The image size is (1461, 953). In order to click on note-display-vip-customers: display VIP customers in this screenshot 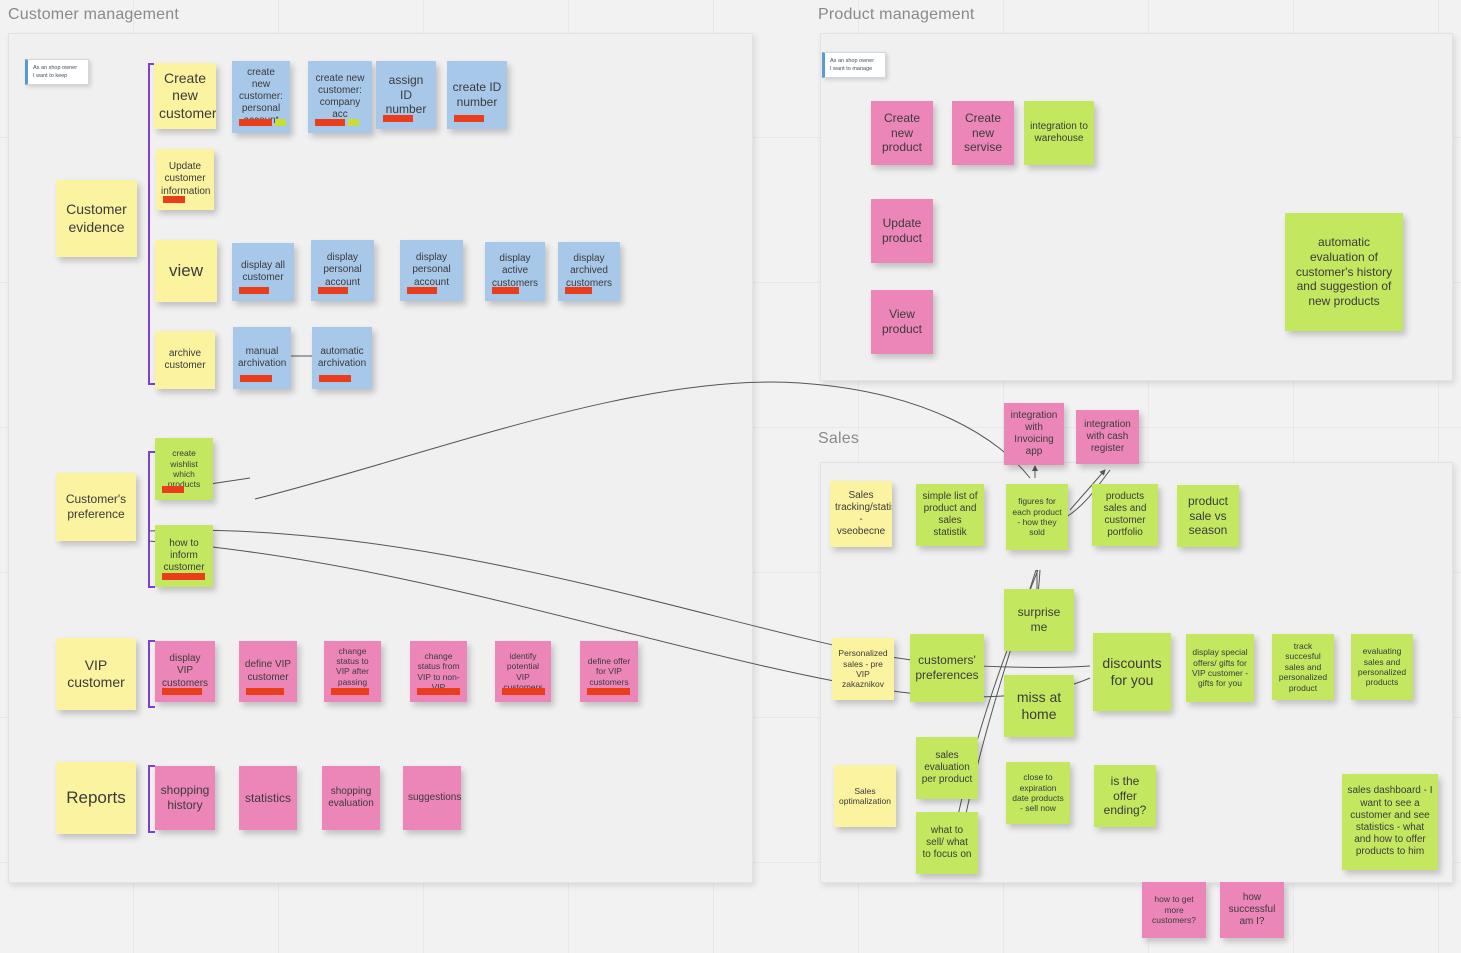, I will do `click(185, 671)`.